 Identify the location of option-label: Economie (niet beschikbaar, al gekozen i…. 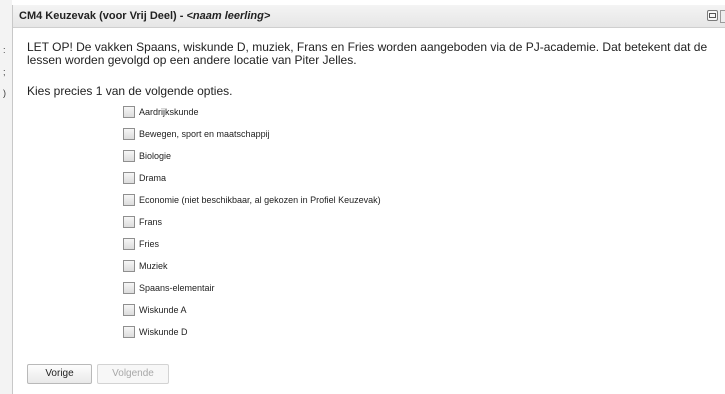
(260, 200).